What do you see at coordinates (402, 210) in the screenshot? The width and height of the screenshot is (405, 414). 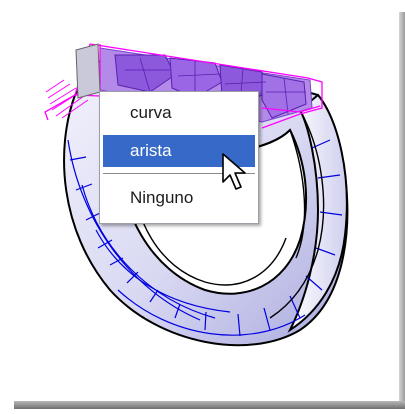 I see `frame-shadow-right` at bounding box center [402, 210].